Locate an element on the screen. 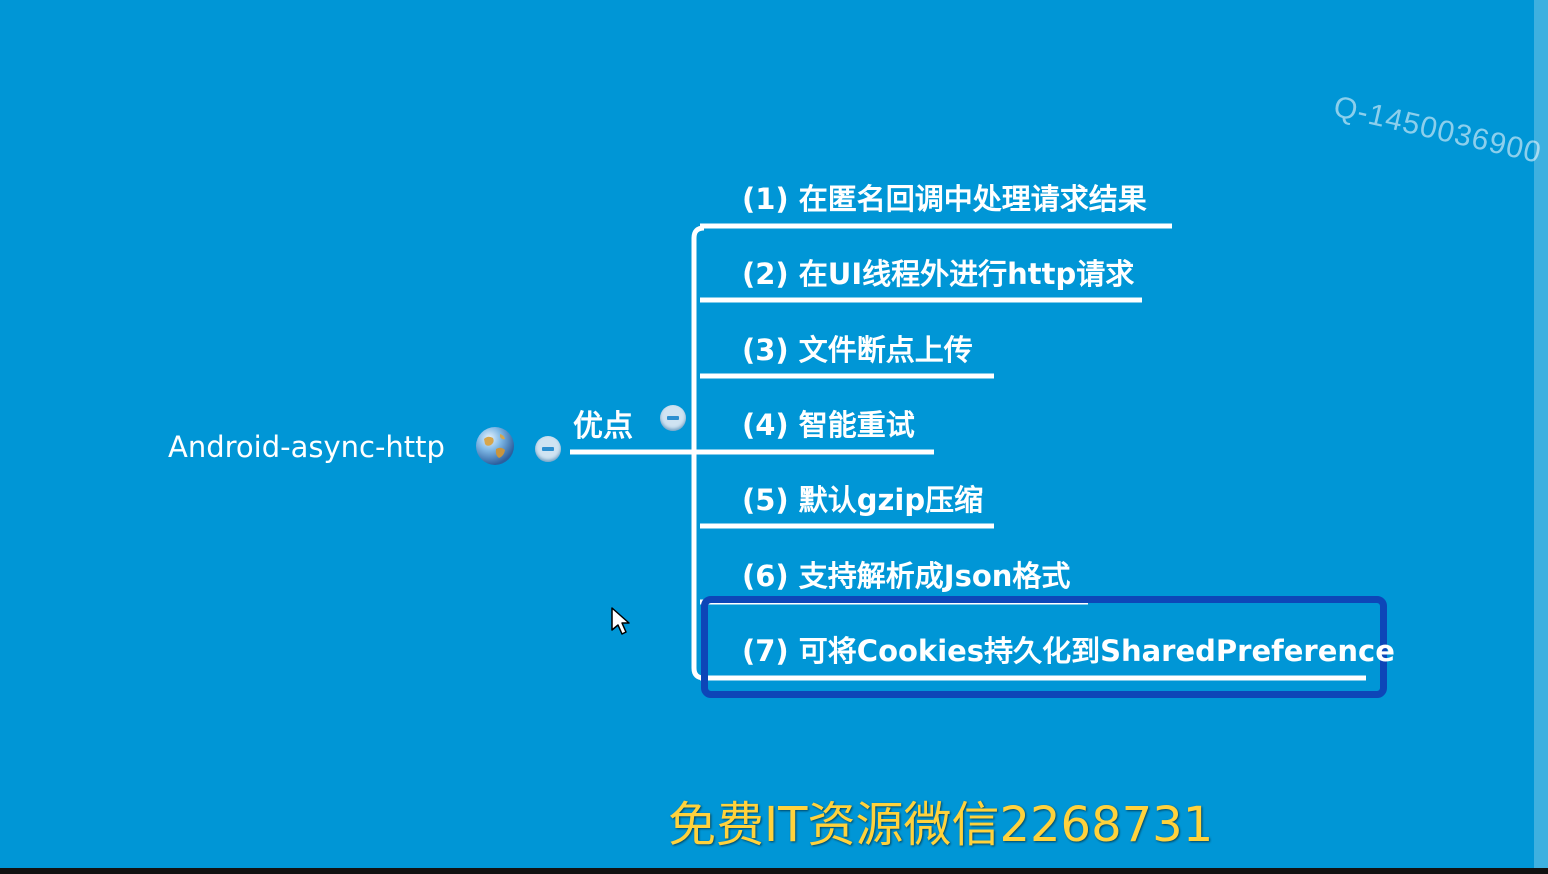 The image size is (1548, 874). globe-icon is located at coordinates (495, 446).